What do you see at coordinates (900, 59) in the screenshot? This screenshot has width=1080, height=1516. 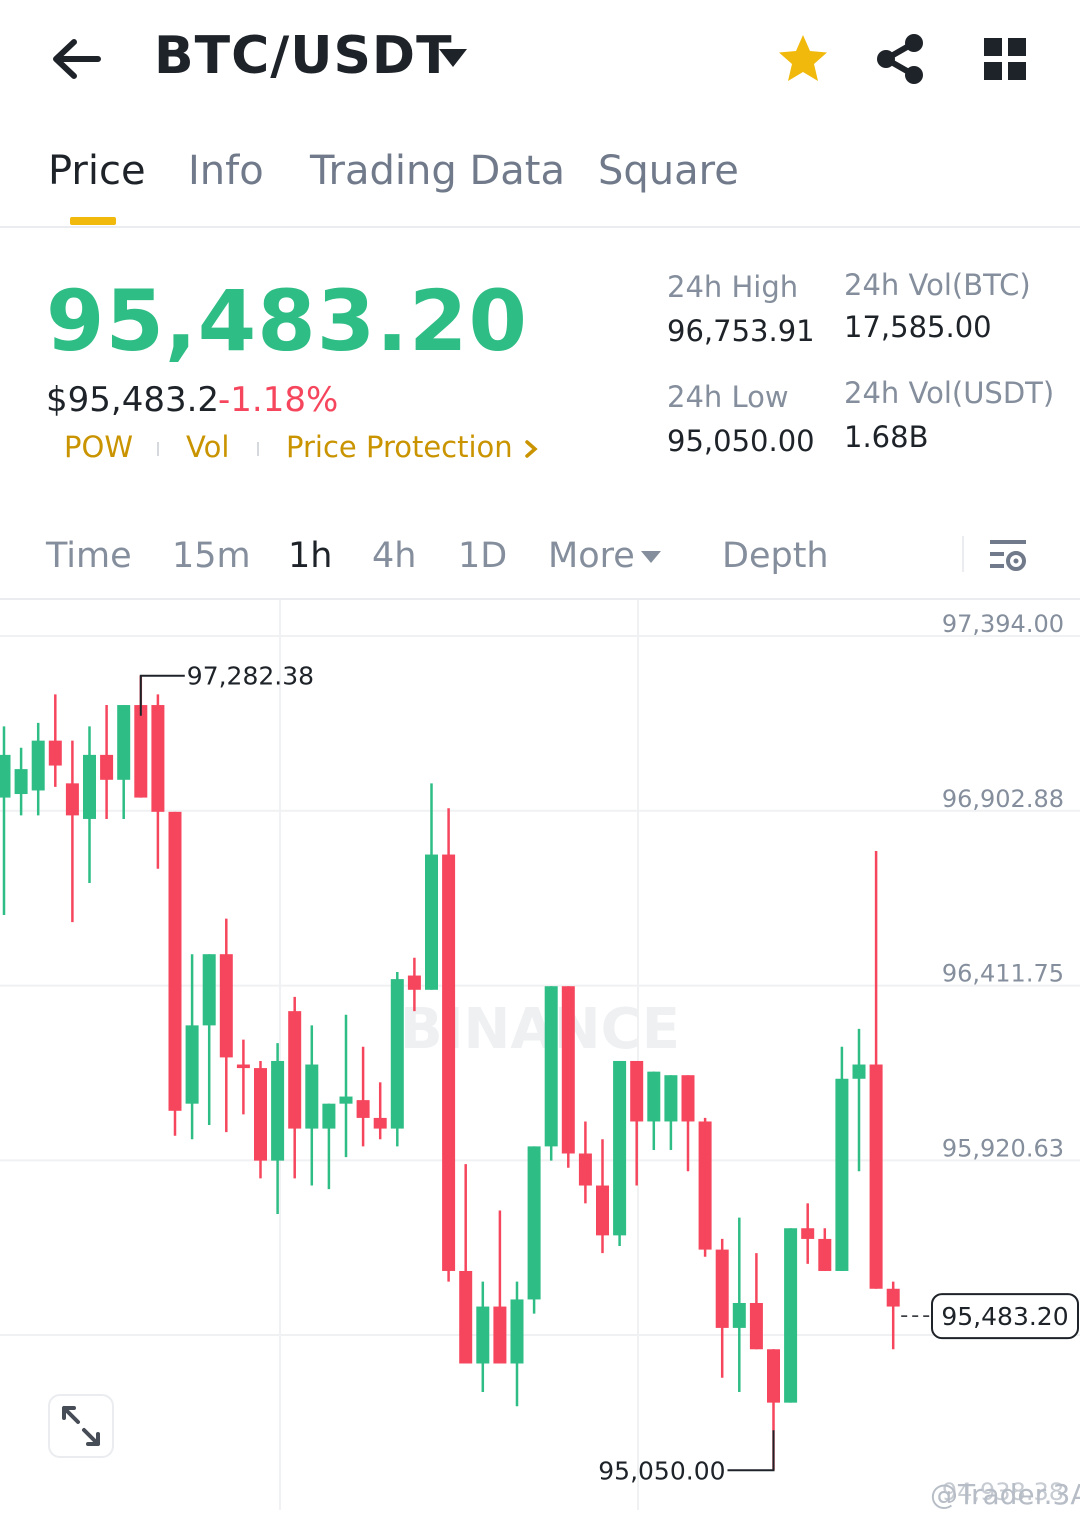 I see `share-icon` at bounding box center [900, 59].